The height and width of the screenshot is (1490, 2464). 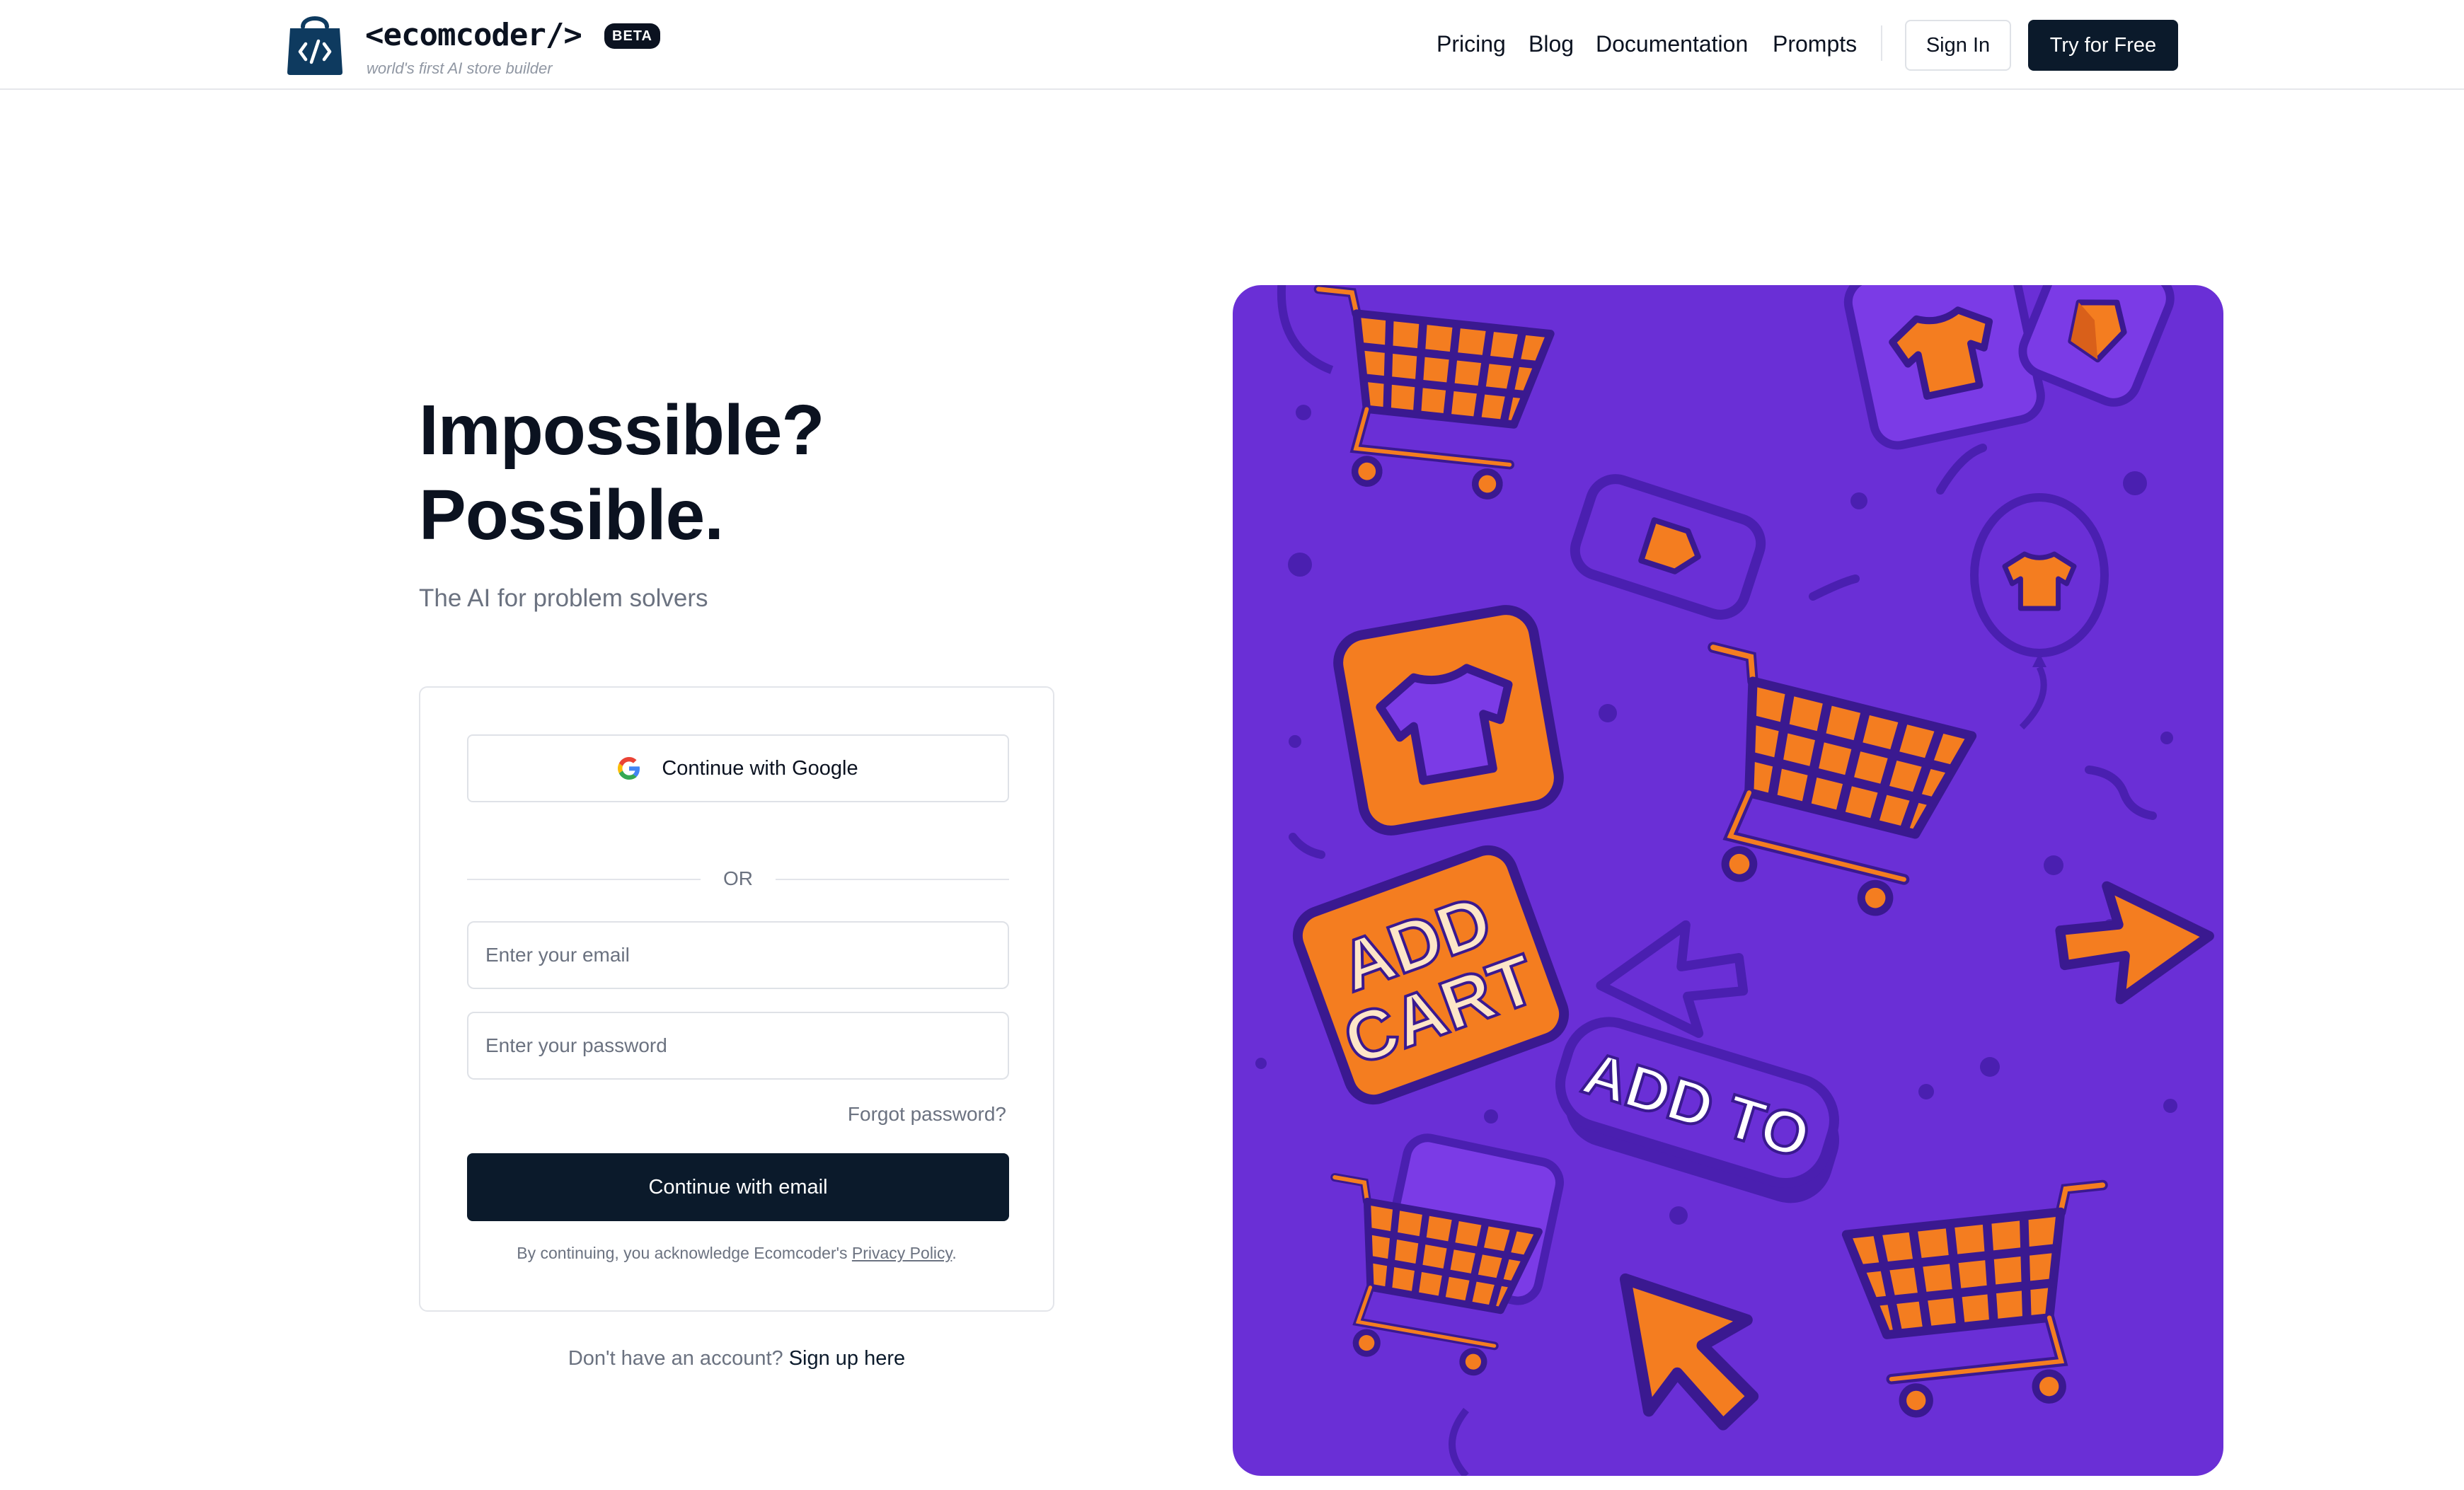 I want to click on email-input, so click(x=738, y=955).